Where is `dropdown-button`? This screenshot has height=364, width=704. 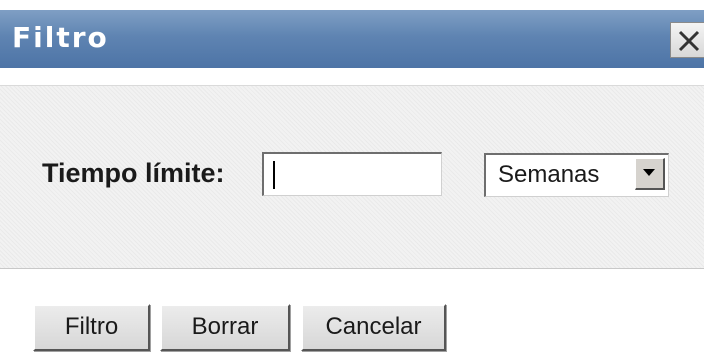 dropdown-button is located at coordinates (650, 174).